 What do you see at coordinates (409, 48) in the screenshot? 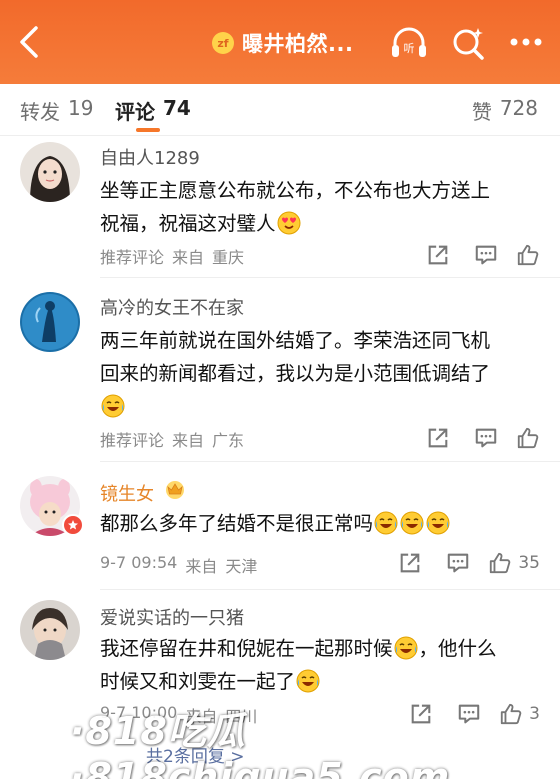
I see `svg-text: 听` at bounding box center [409, 48].